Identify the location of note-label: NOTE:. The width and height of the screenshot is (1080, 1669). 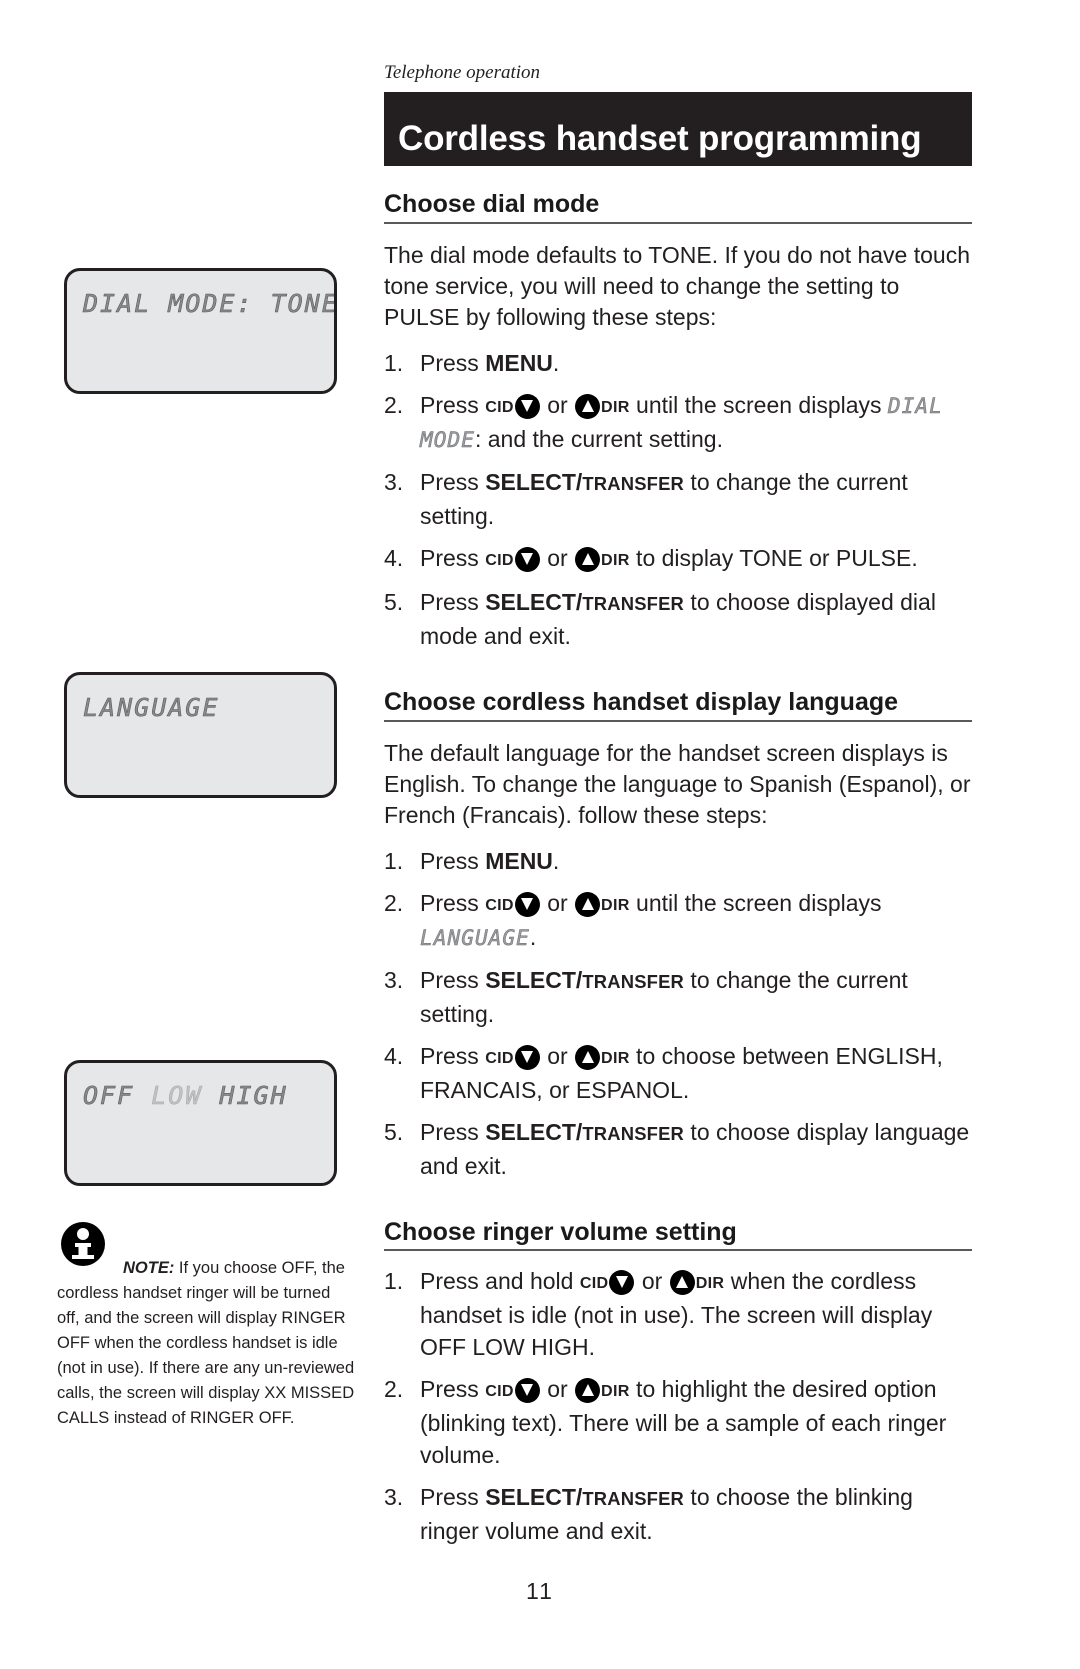
(149, 1268).